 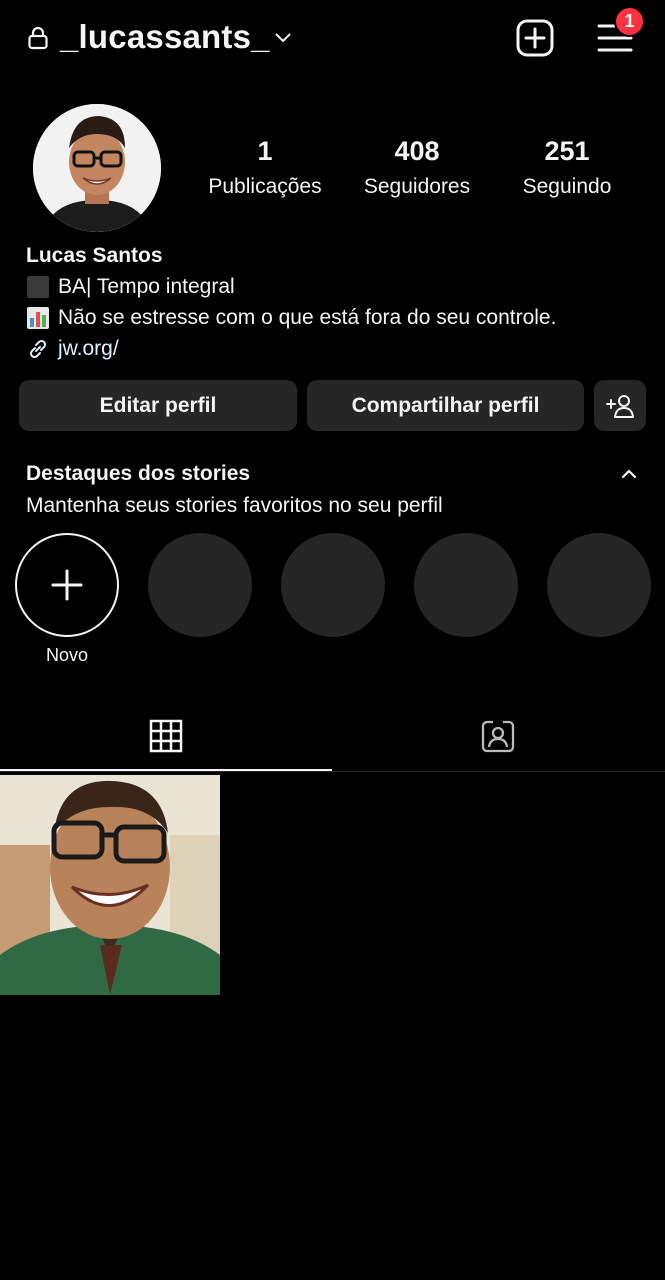 I want to click on tab-posts-grid, so click(x=166, y=736).